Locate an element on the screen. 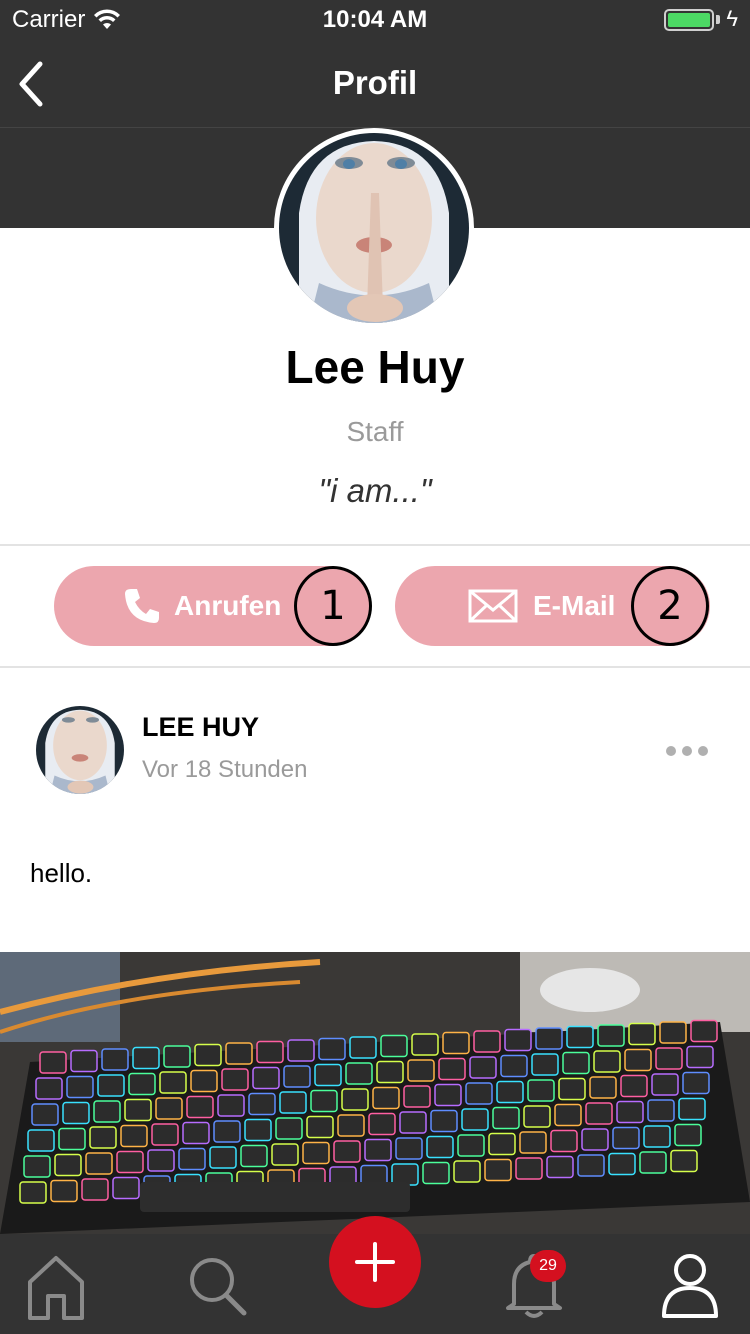 This screenshot has width=750, height=1334. email-button: E-Mail 2 is located at coordinates (552, 606).